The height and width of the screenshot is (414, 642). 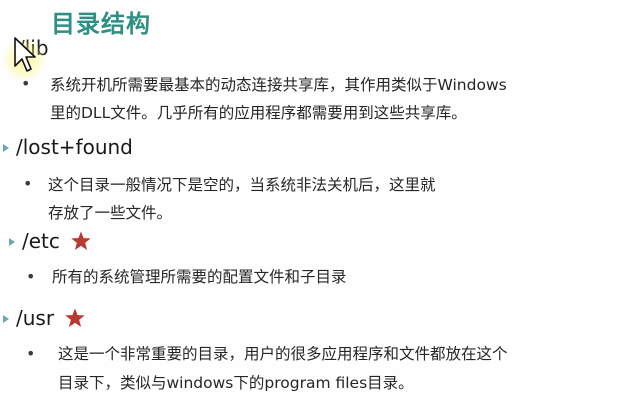 I want to click on mouse-cursor-icon, so click(x=25, y=54).